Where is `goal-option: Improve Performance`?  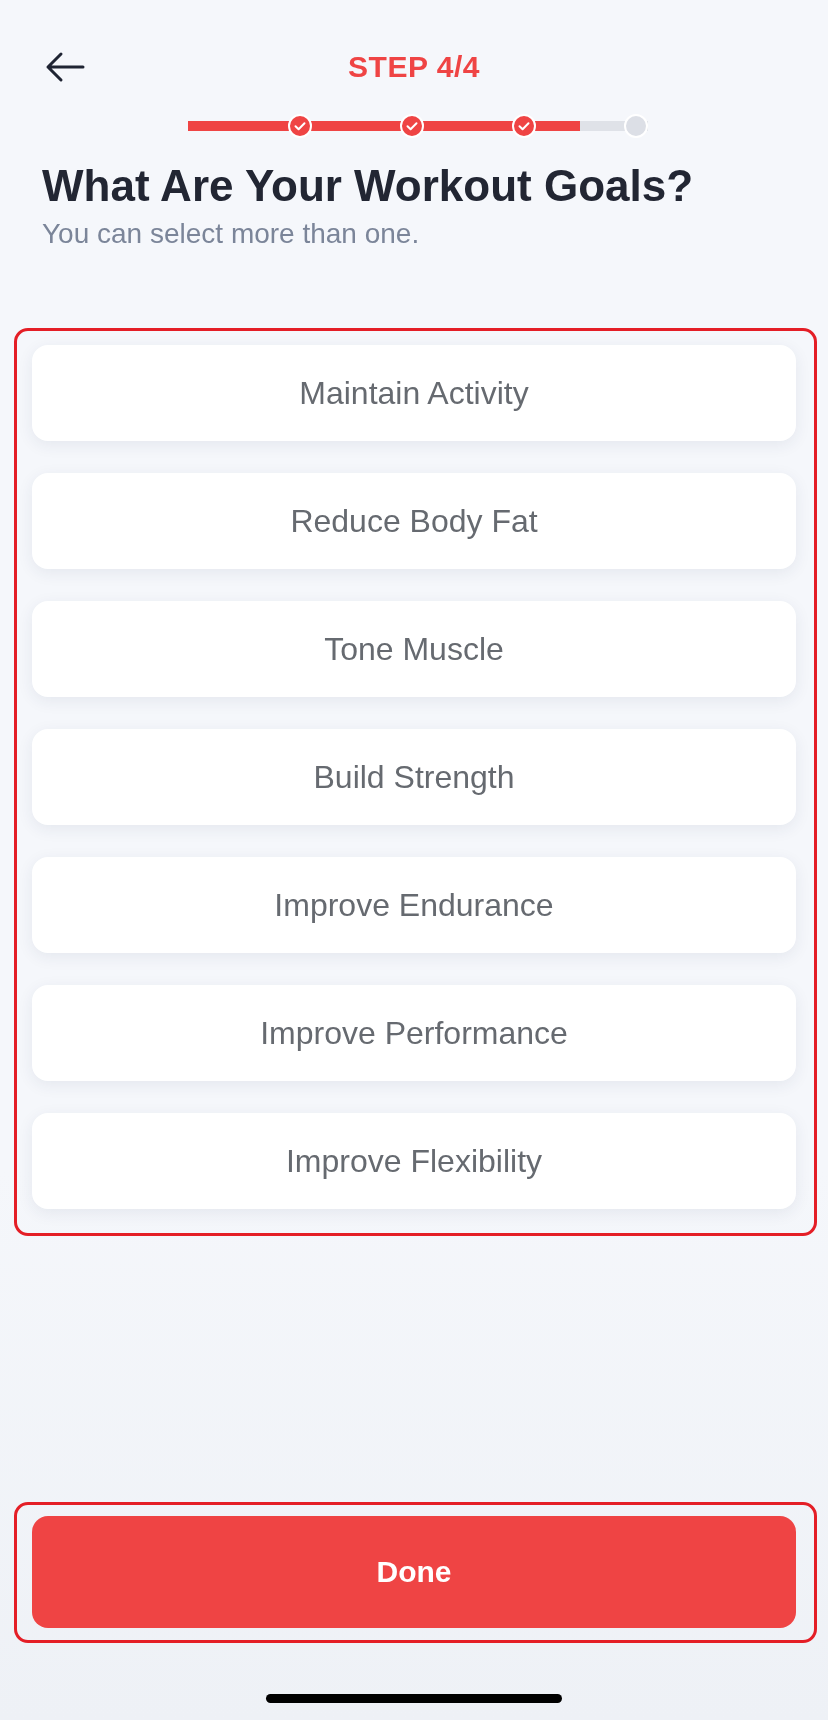 goal-option: Improve Performance is located at coordinates (414, 1033).